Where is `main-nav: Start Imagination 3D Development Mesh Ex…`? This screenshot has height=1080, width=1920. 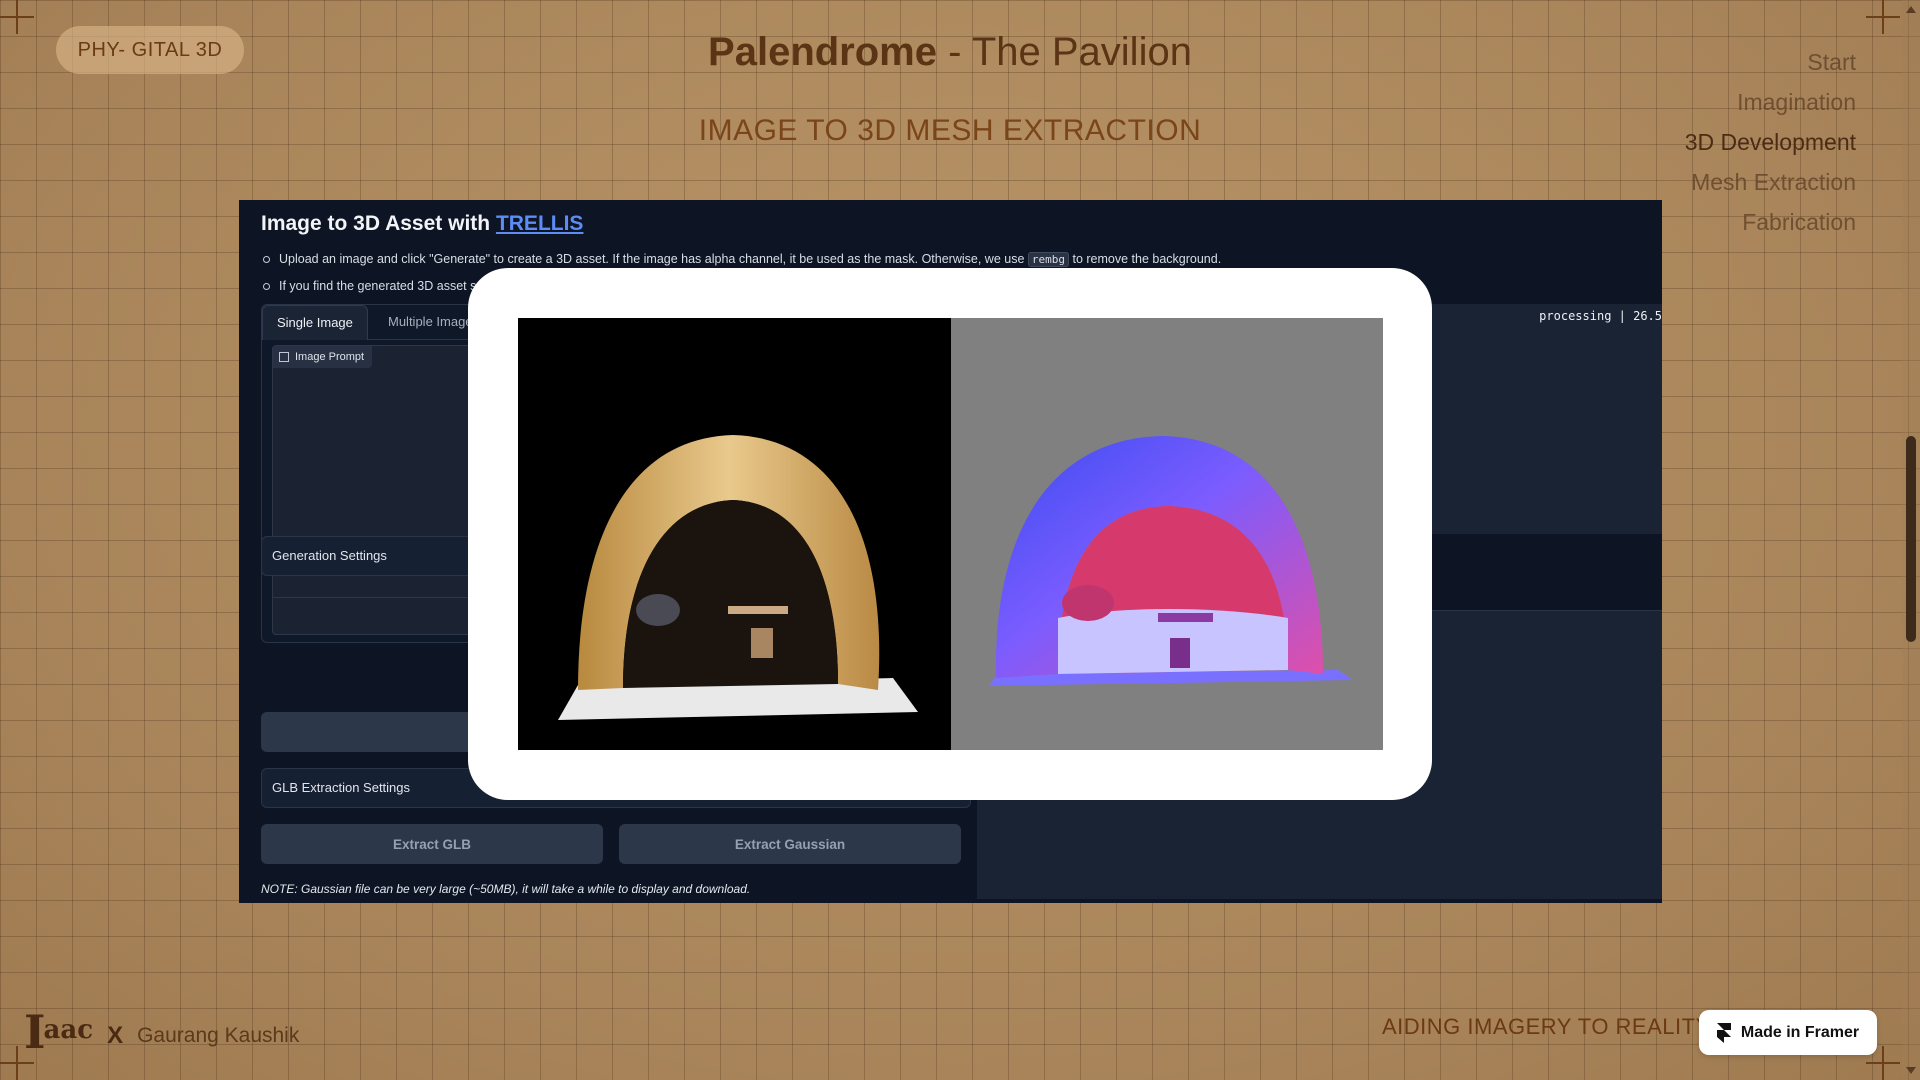
main-nav: Start Imagination 3D Development Mesh Ex… is located at coordinates (1770, 142).